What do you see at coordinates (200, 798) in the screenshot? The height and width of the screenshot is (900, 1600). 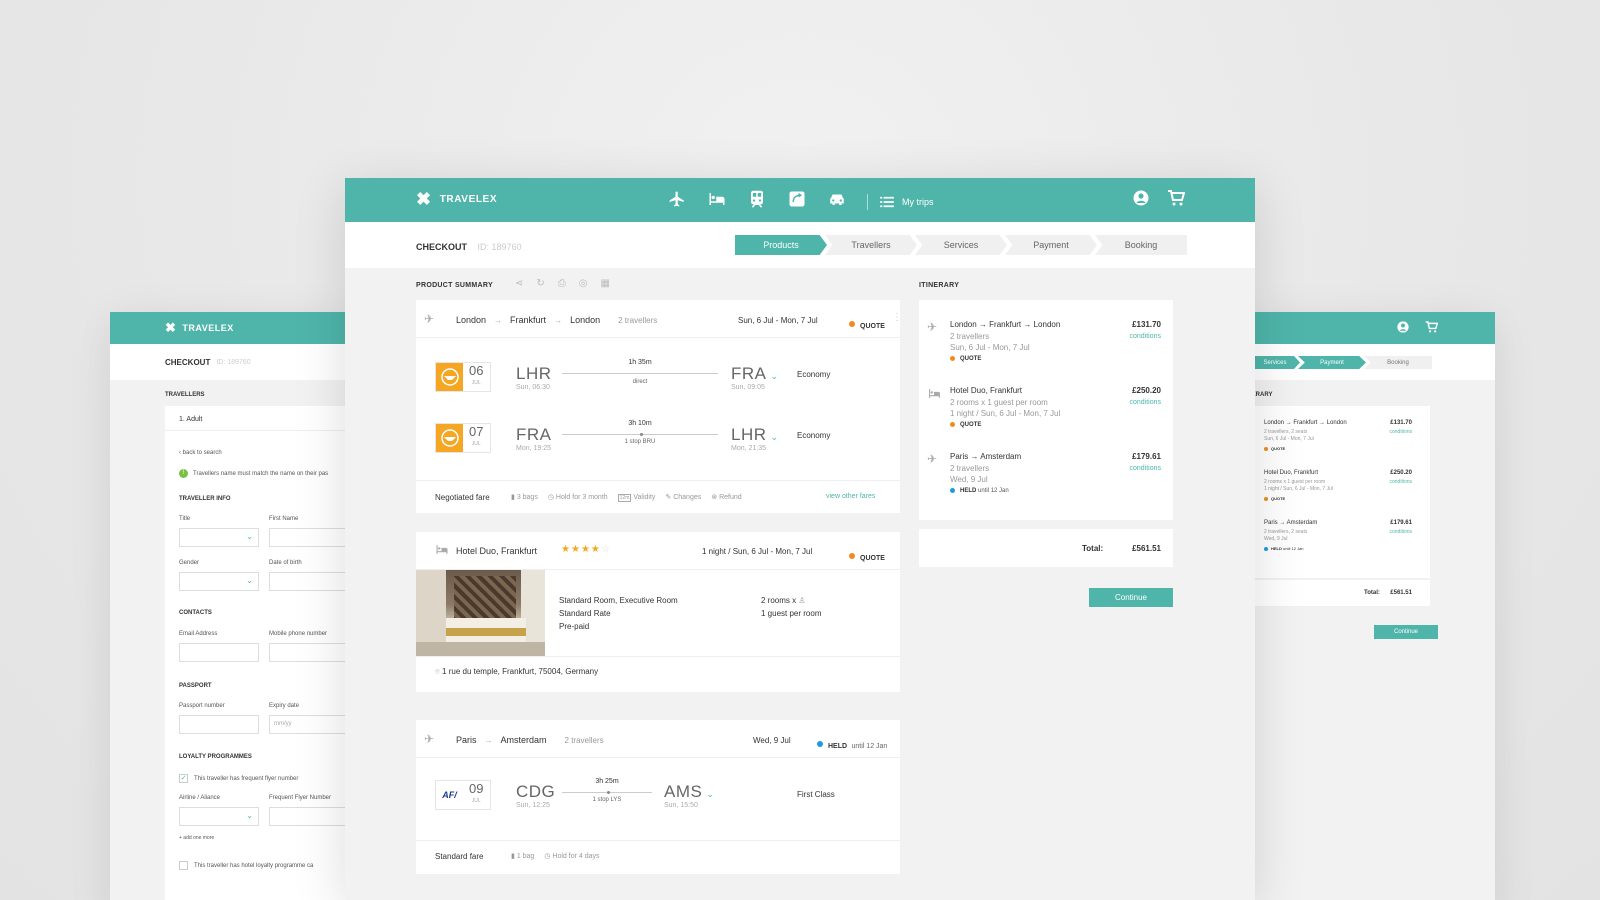 I see `airline-label: Airline / Aliance` at bounding box center [200, 798].